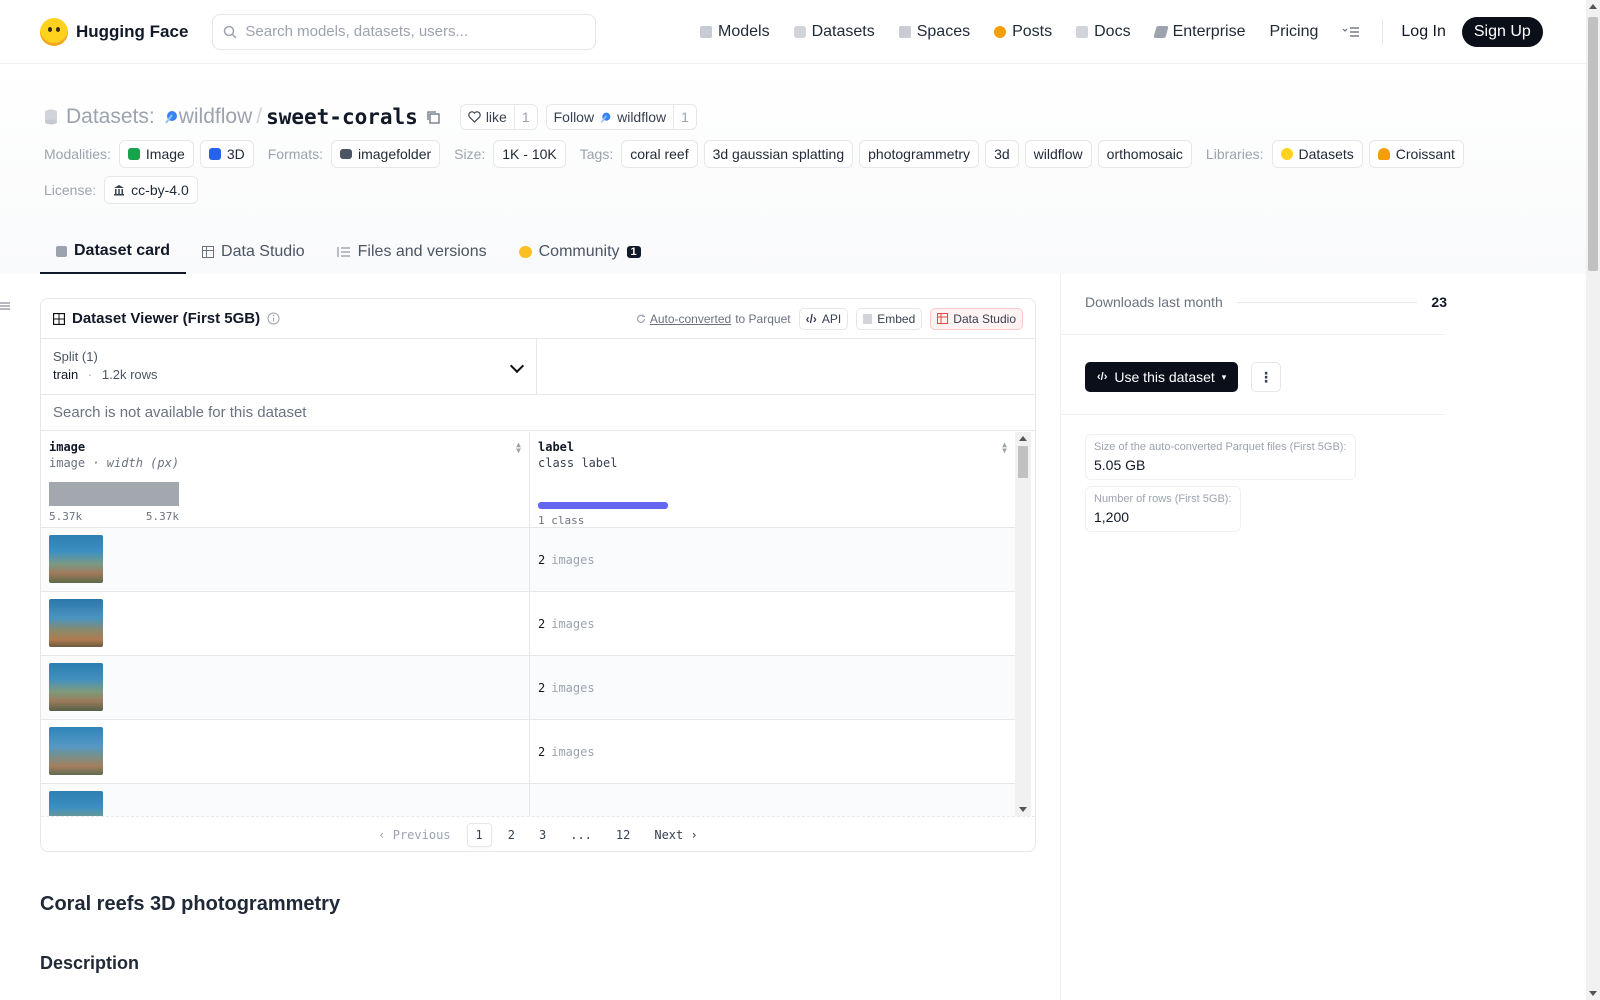 The width and height of the screenshot is (1600, 1000). What do you see at coordinates (1162, 377) in the screenshot?
I see `use-this-dataset-button: ‹/› Use this dataset ▾` at bounding box center [1162, 377].